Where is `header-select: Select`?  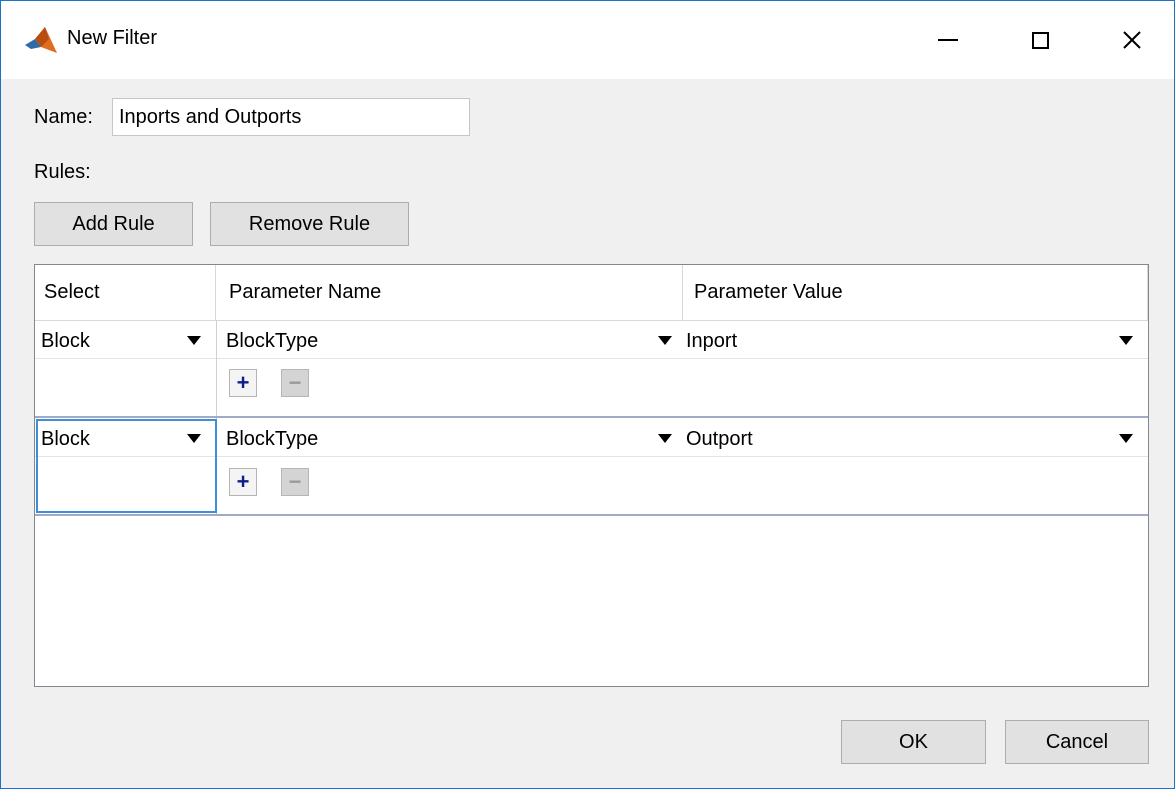 header-select: Select is located at coordinates (125, 292).